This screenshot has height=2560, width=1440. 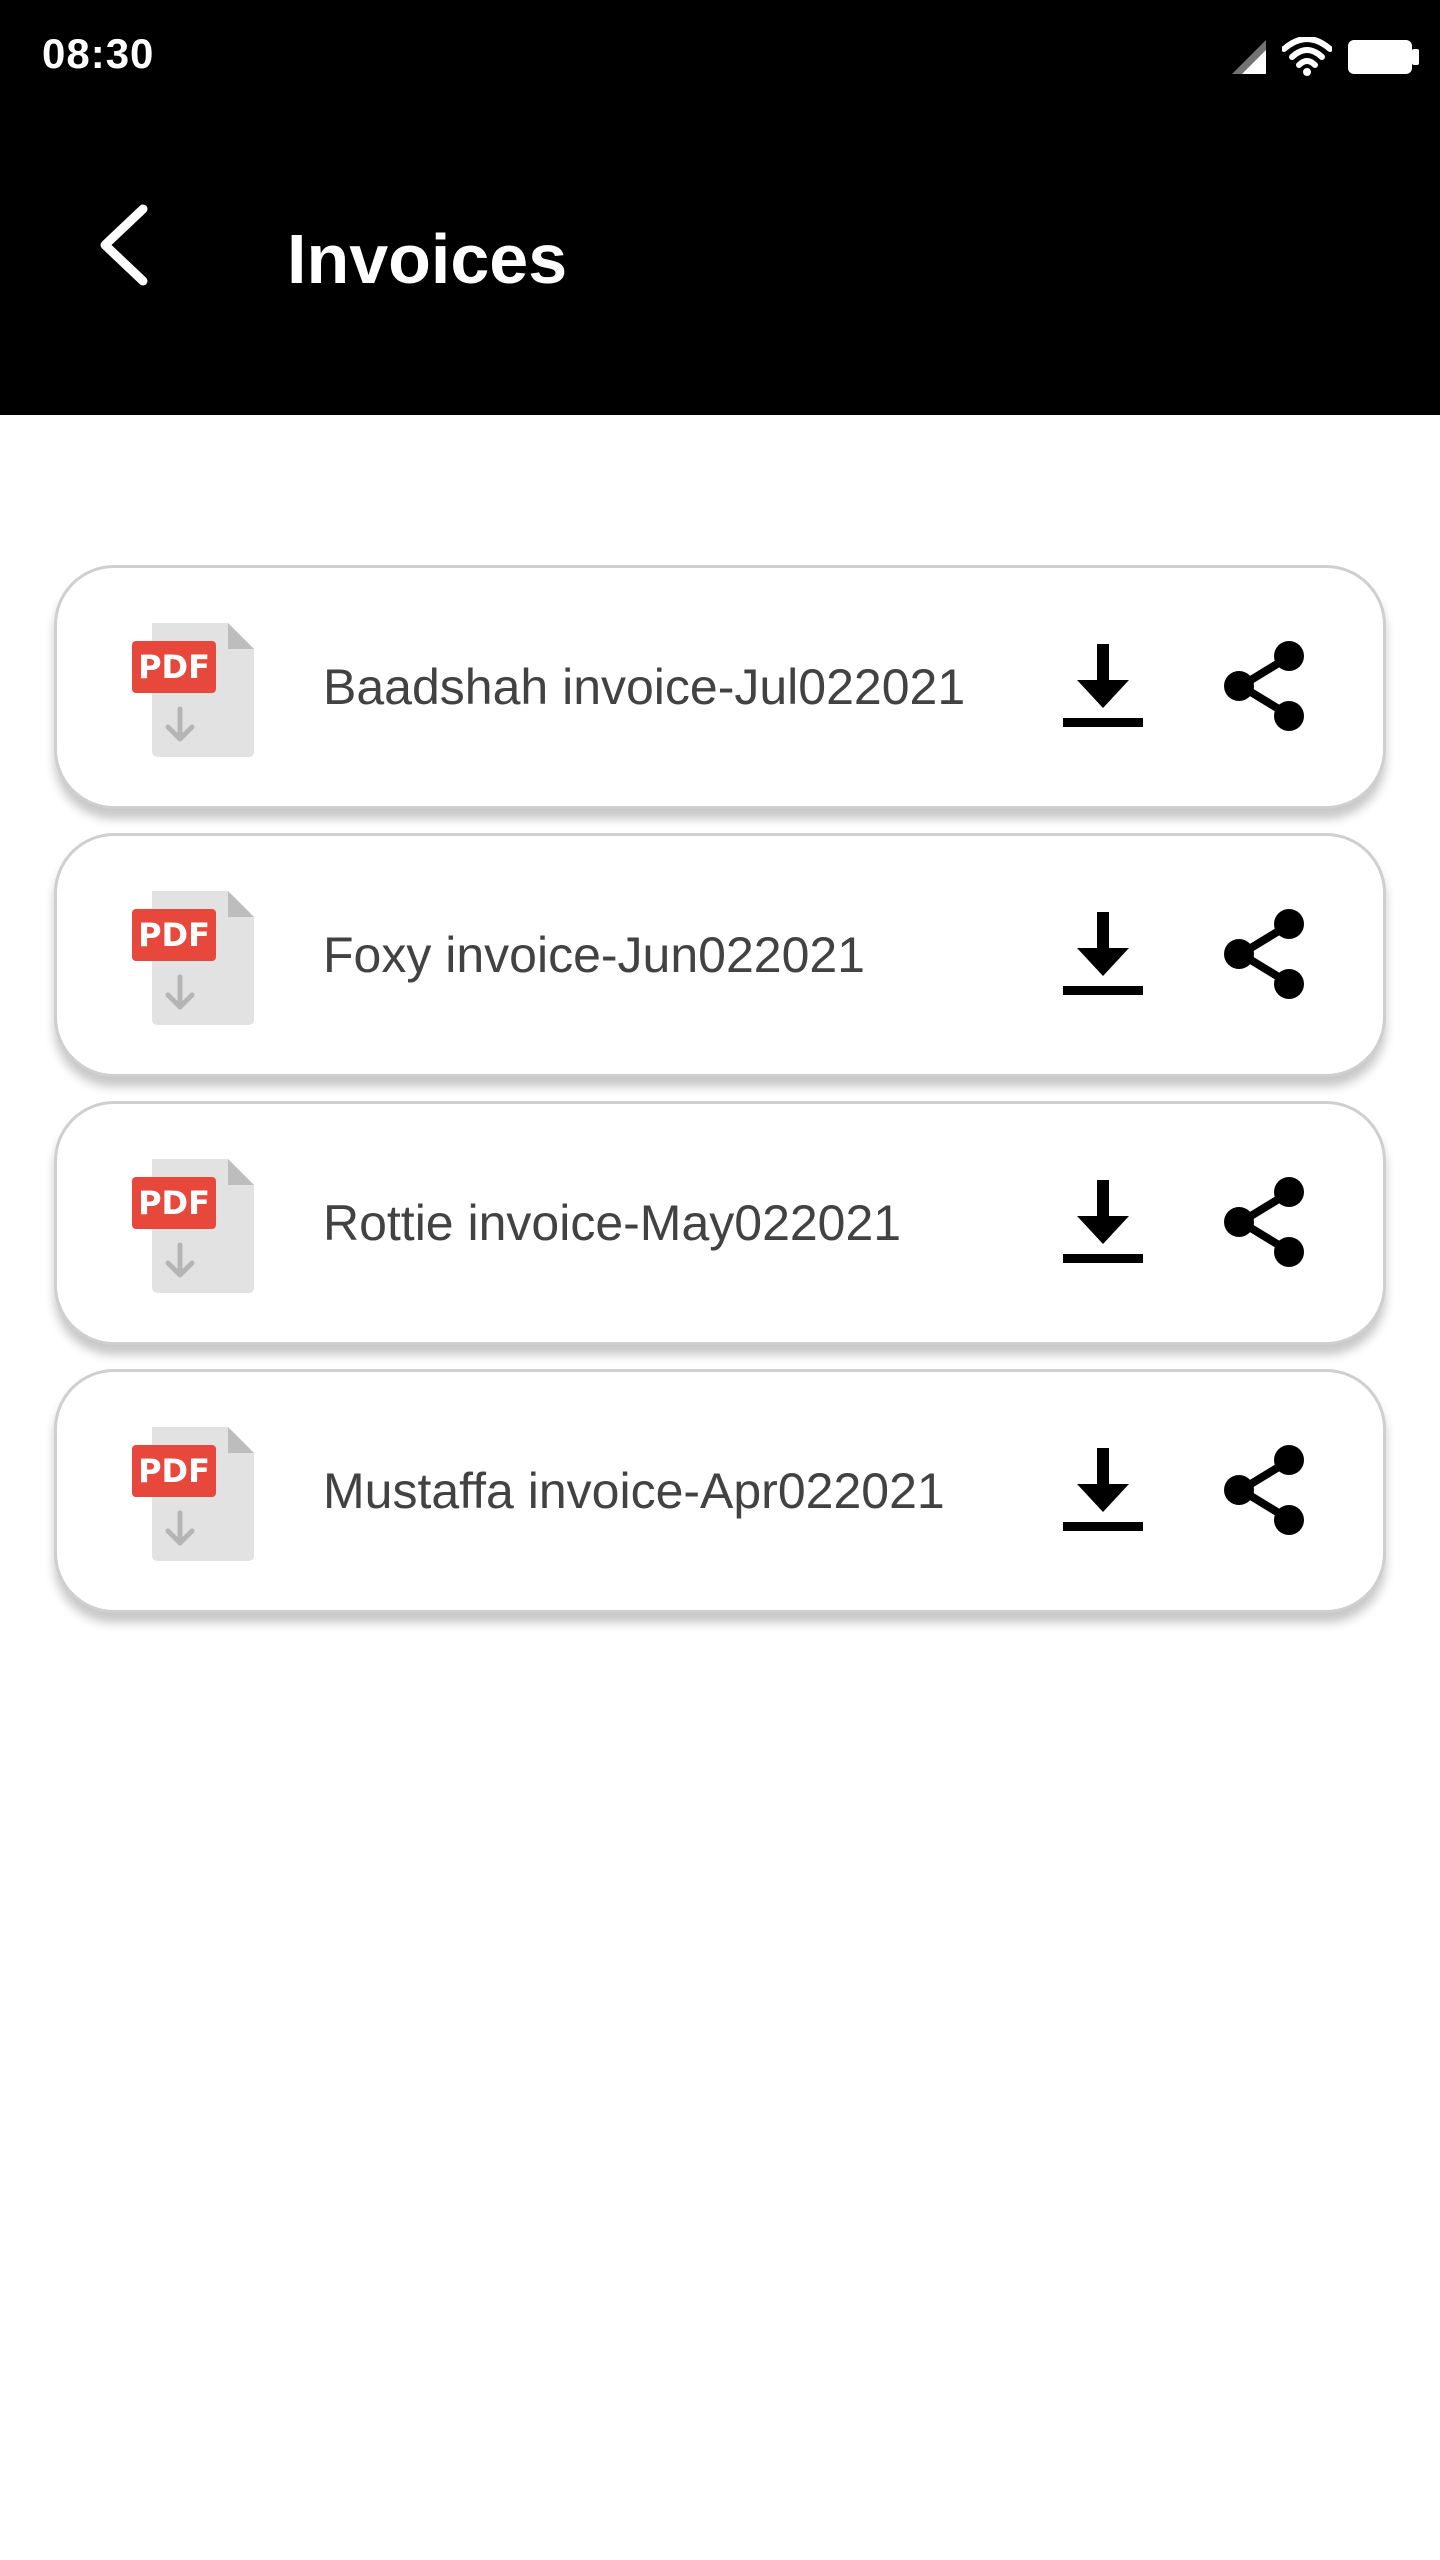 I want to click on invoice-card: PDF Foxy invoice-Jun022021, so click(x=720, y=955).